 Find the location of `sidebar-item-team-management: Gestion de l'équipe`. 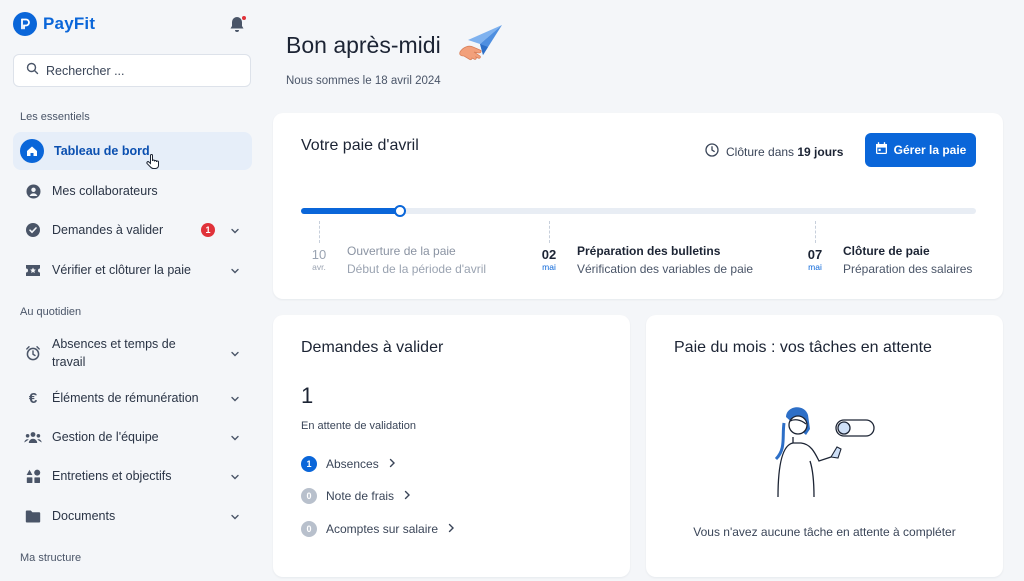

sidebar-item-team-management: Gestion de l'équipe is located at coordinates (132, 437).